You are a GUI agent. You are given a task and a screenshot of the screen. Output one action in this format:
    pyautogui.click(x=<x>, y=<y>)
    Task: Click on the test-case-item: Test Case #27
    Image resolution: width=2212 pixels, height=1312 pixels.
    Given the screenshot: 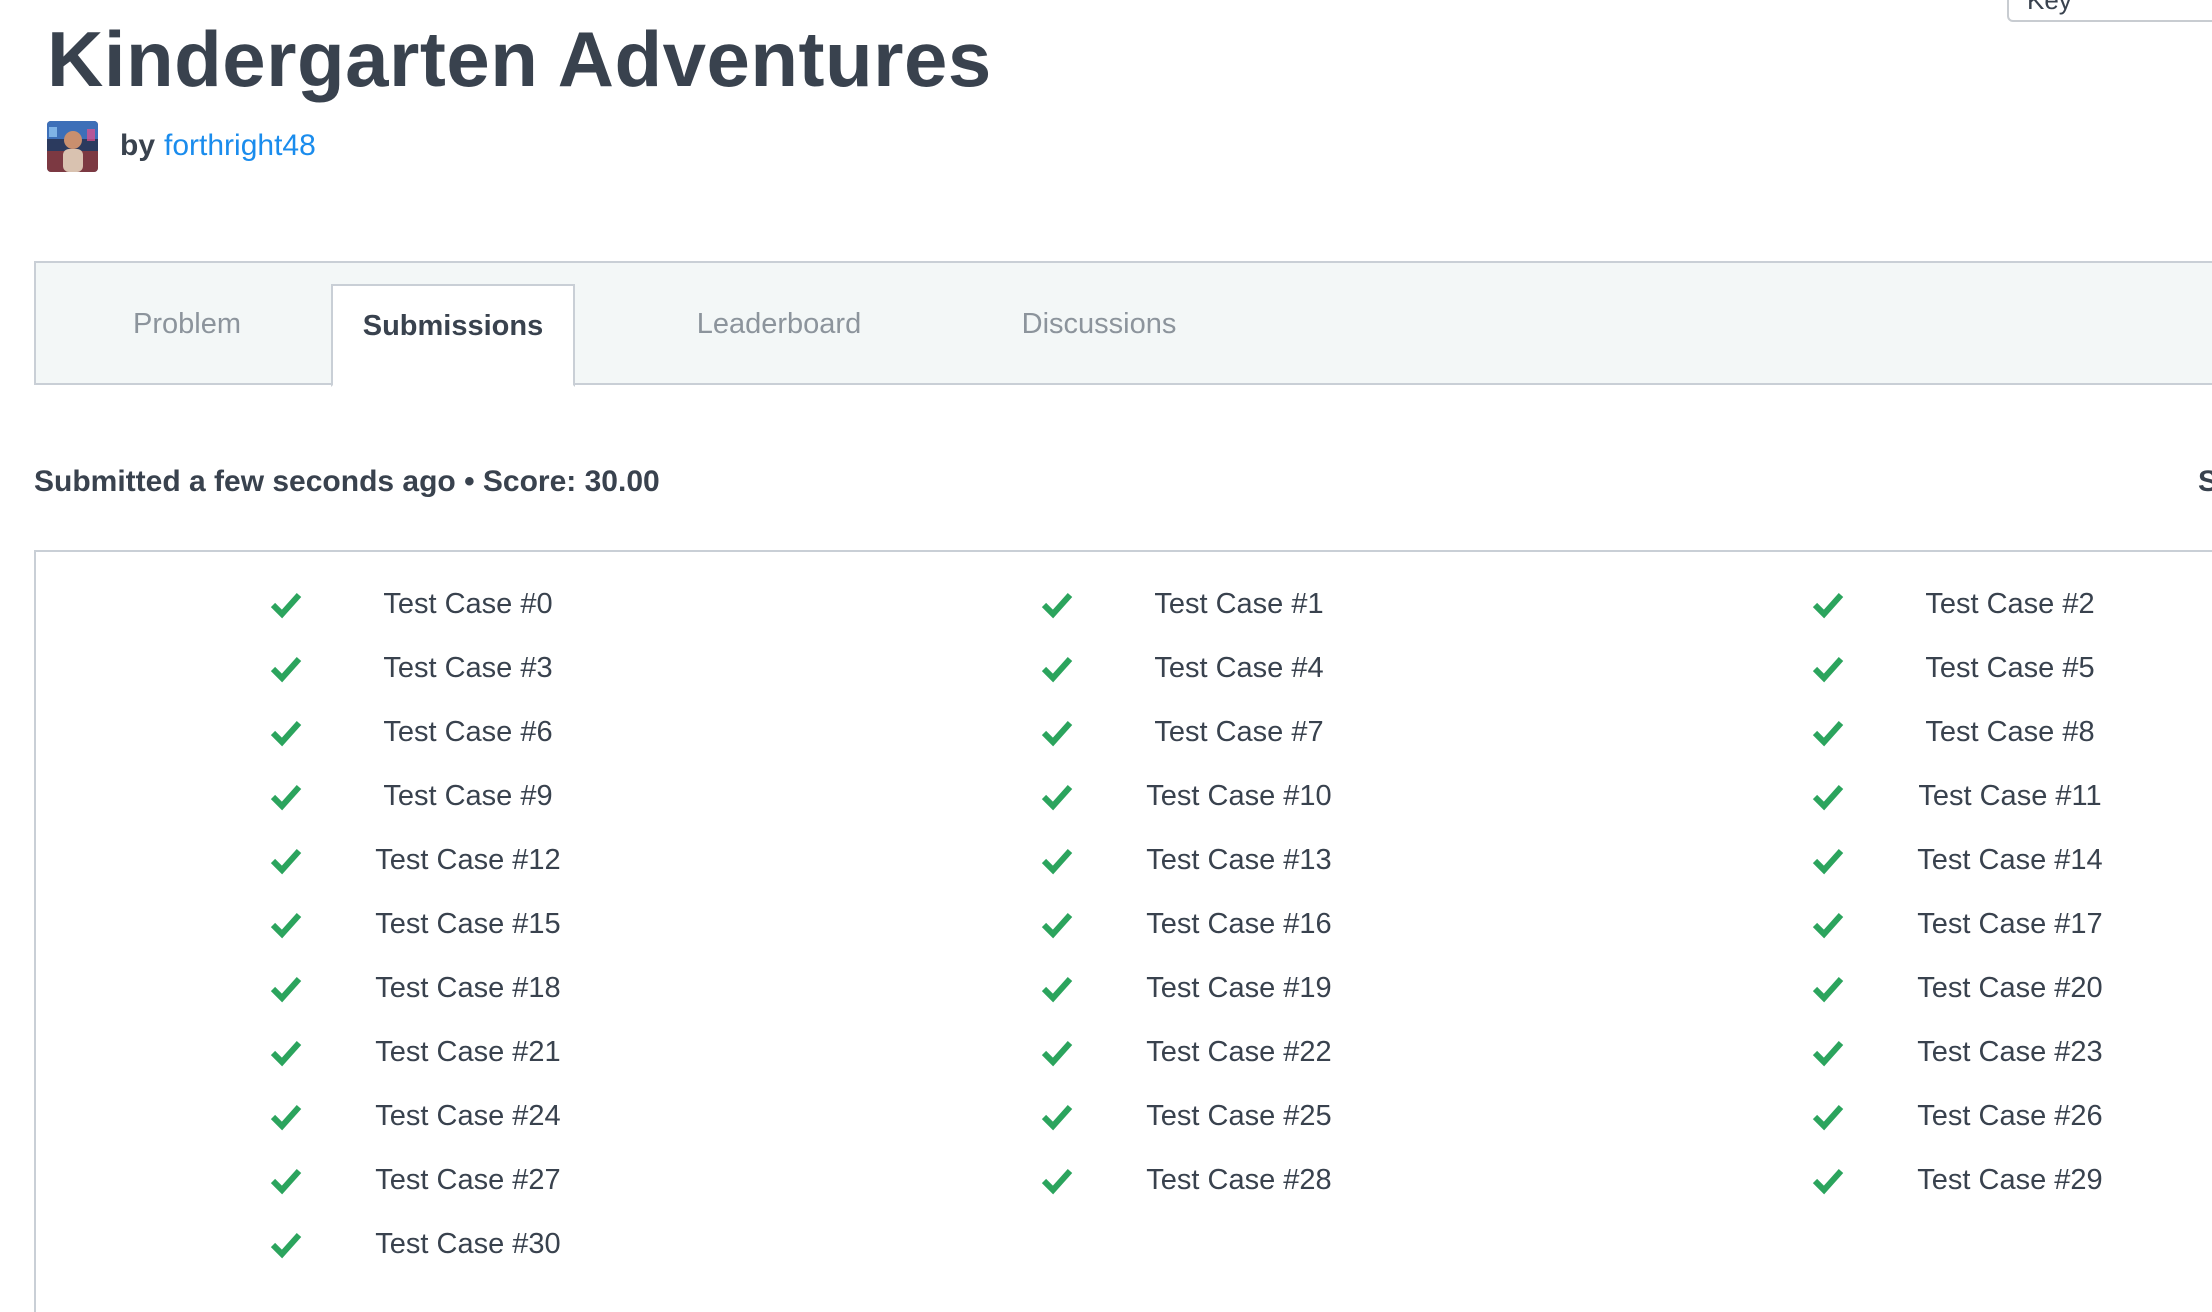 What is the action you would take?
    pyautogui.click(x=440, y=1180)
    